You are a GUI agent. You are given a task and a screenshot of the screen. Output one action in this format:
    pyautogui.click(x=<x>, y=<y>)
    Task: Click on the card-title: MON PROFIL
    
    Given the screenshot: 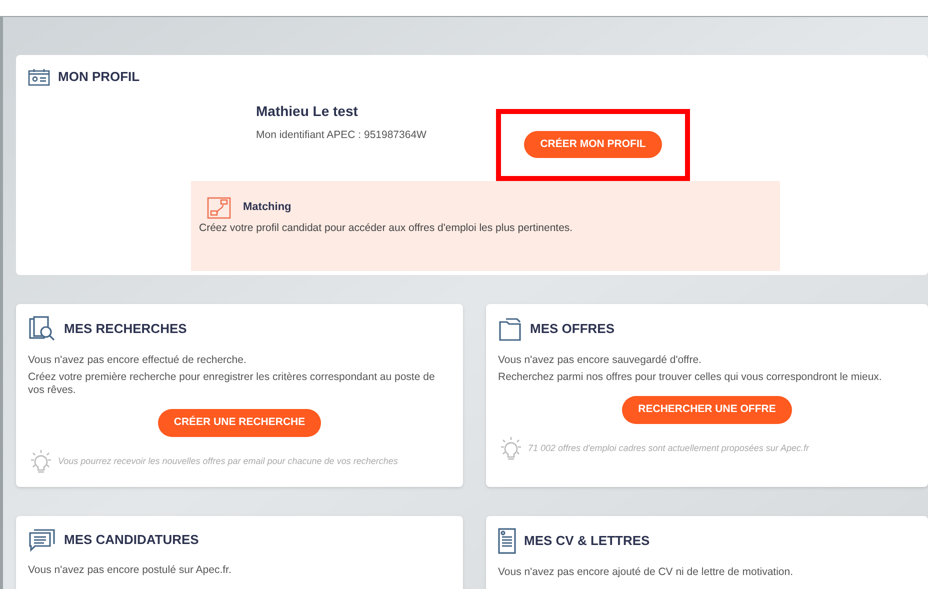 What is the action you would take?
    pyautogui.click(x=99, y=77)
    